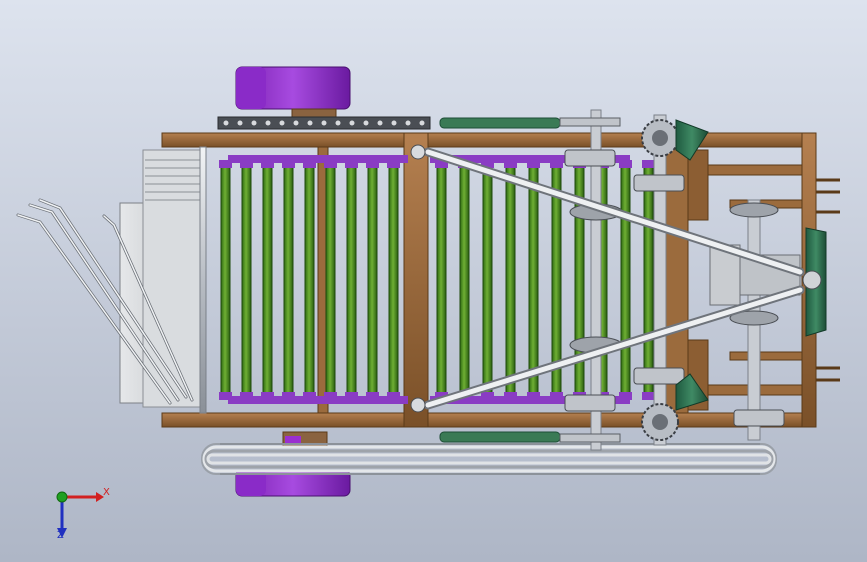 The height and width of the screenshot is (562, 867). What do you see at coordinates (293, 95) in the screenshot?
I see `top-wheel` at bounding box center [293, 95].